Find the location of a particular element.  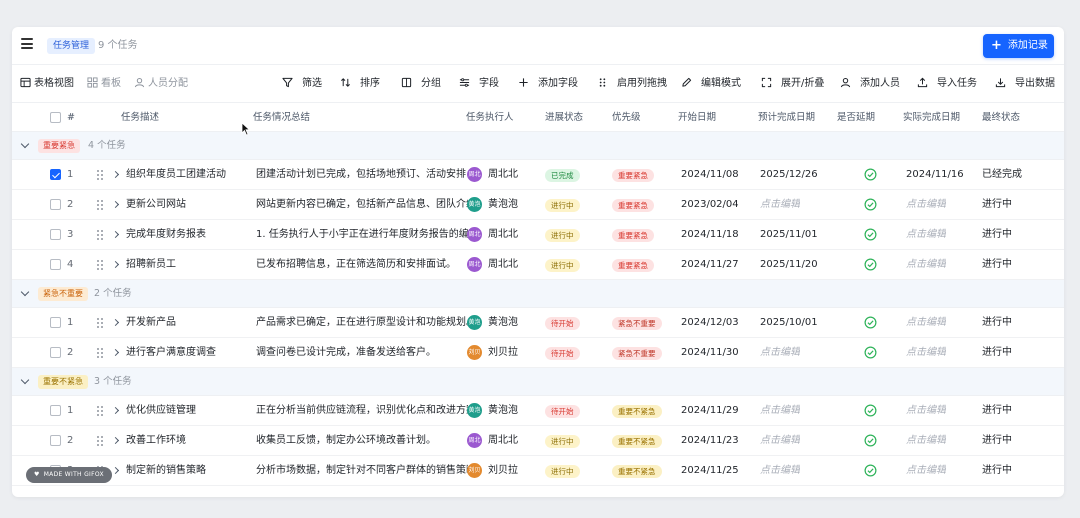

task-summary: 已发布招聘信息，正在筛选简历和安排面试。 is located at coordinates (362, 265).